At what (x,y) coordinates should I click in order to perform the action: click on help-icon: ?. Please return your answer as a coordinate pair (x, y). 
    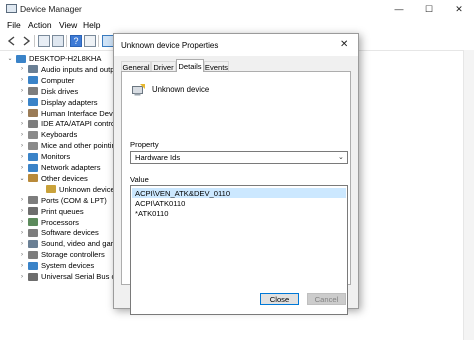
    Looking at the image, I should click on (76, 41).